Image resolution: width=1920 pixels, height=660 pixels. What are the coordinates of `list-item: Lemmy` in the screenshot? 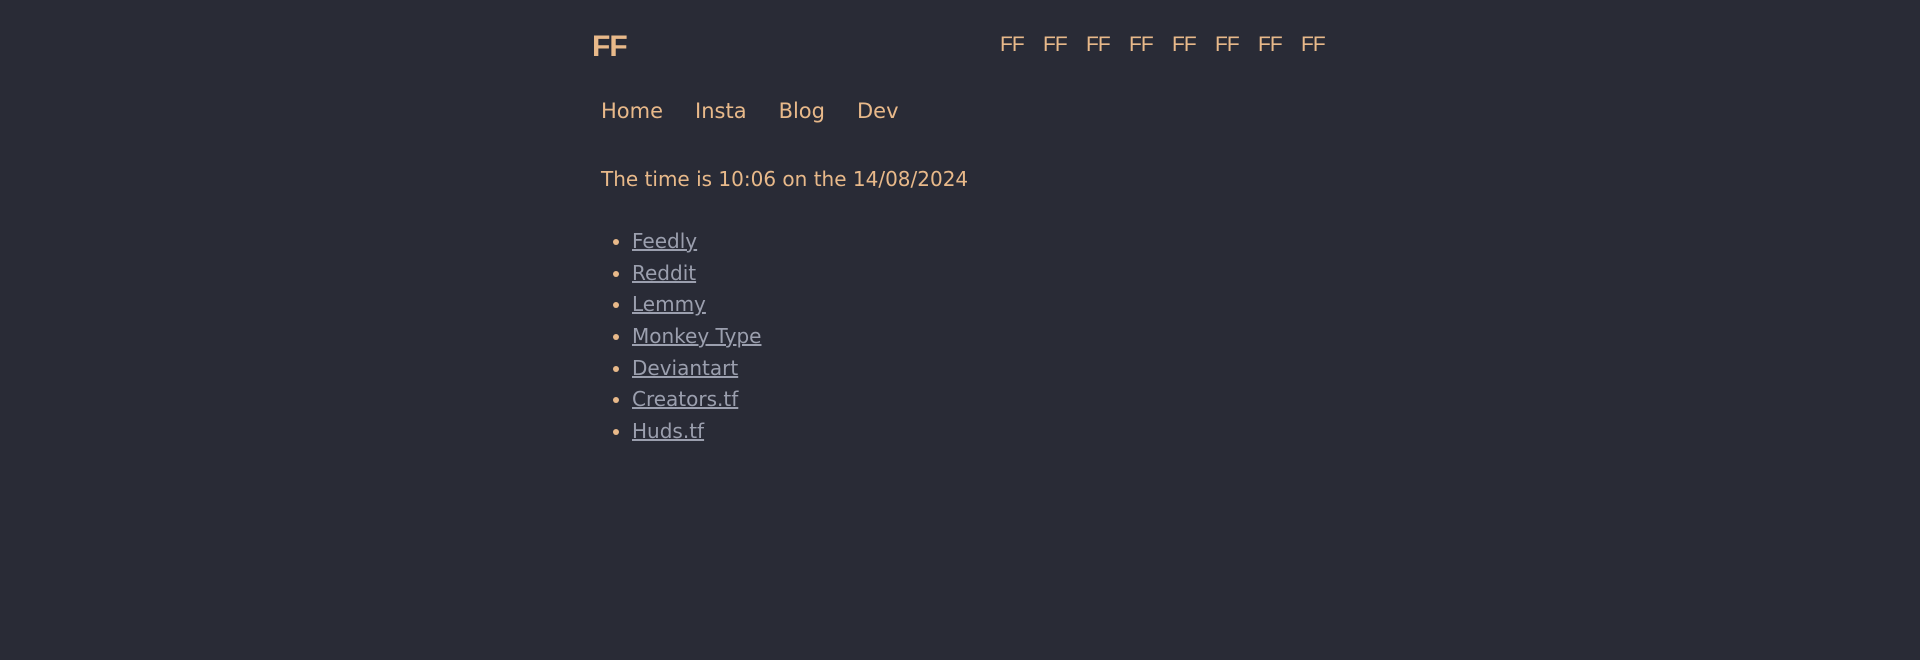 It's located at (686, 305).